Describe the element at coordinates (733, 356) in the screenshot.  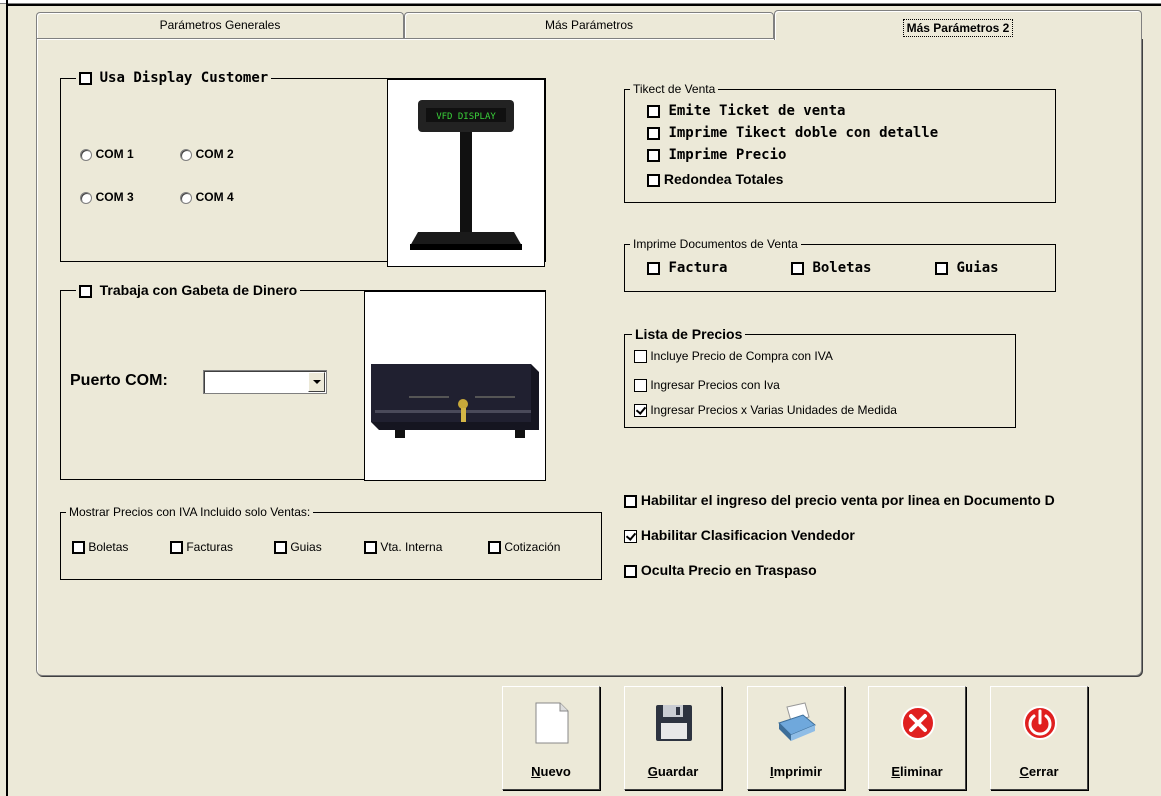
I see `incluye-precio-compra-option: Incluye Precio de Compra con IVA` at that location.